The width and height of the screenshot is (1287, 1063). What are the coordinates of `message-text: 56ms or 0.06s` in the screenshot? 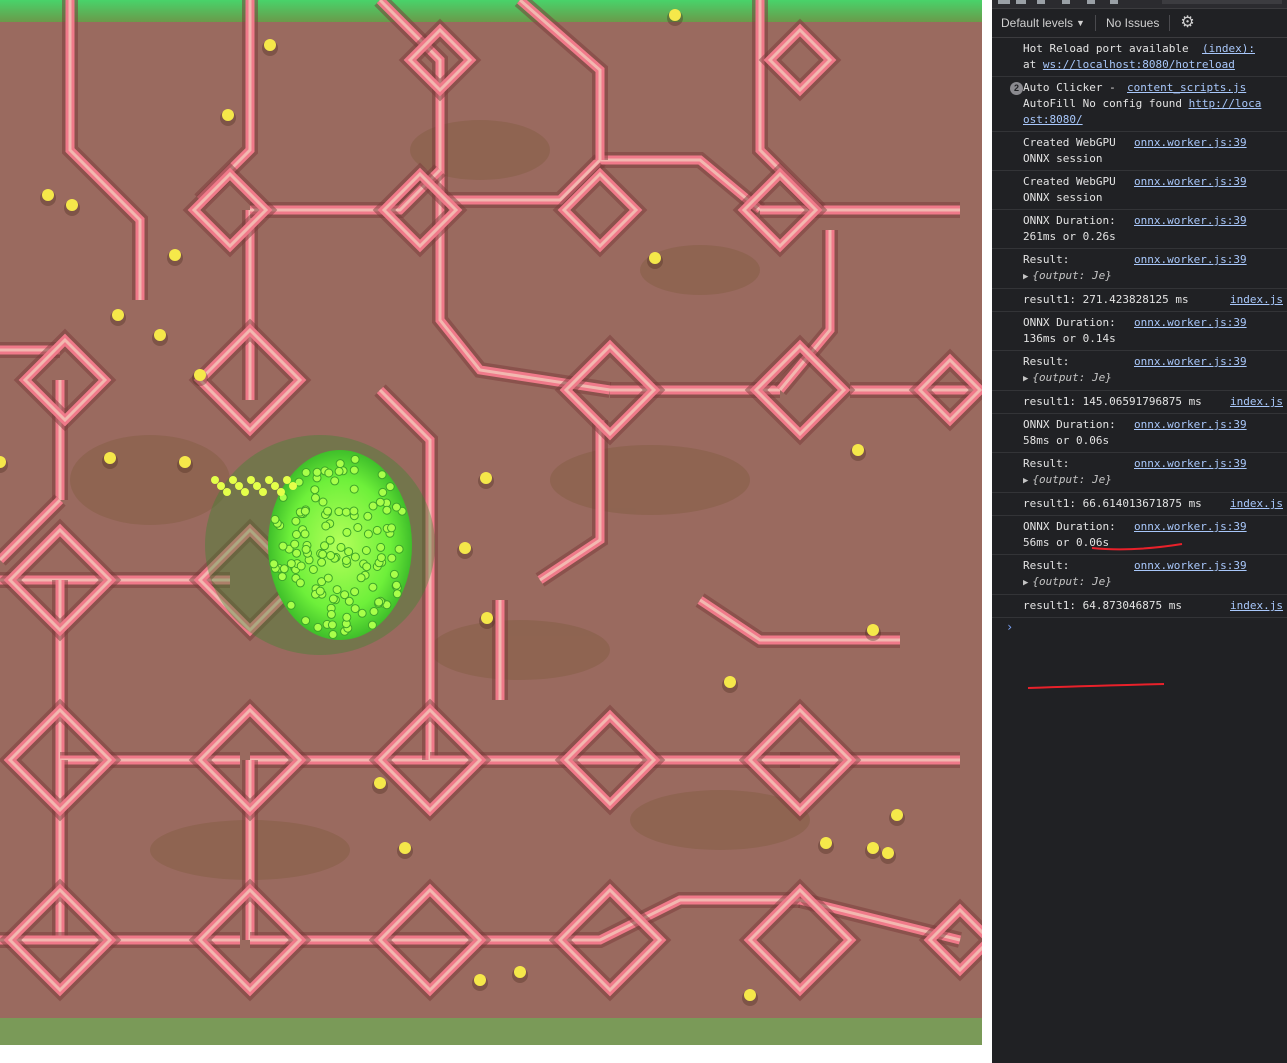 It's located at (1066, 542).